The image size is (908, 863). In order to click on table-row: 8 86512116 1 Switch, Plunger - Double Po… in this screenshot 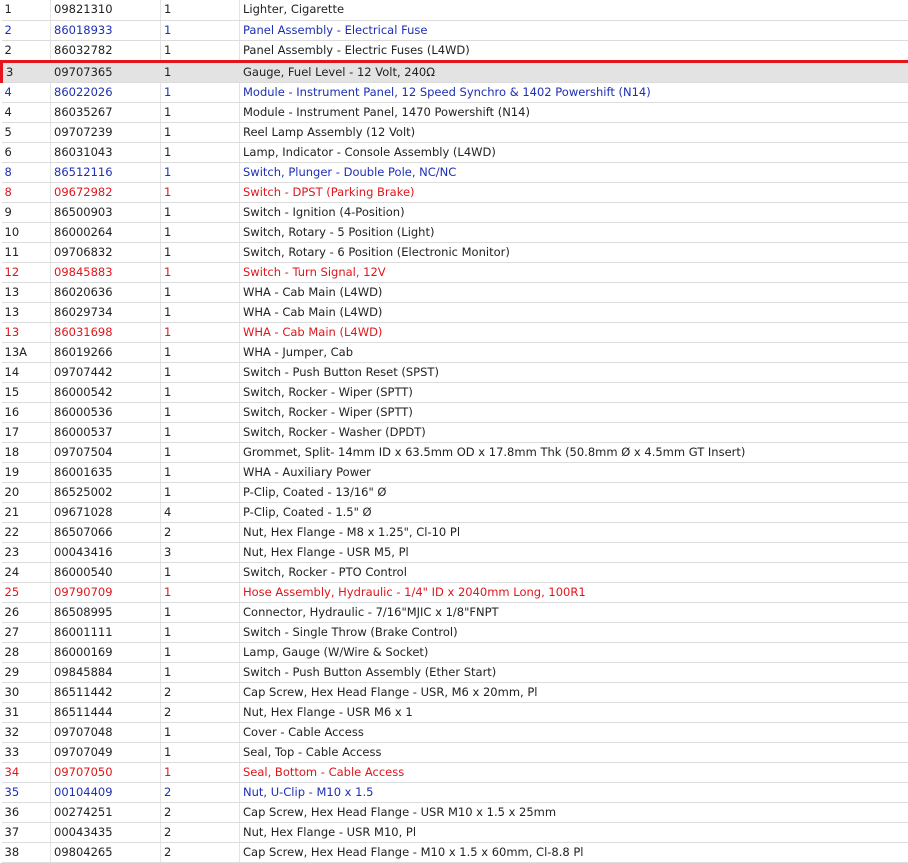, I will do `click(455, 172)`.